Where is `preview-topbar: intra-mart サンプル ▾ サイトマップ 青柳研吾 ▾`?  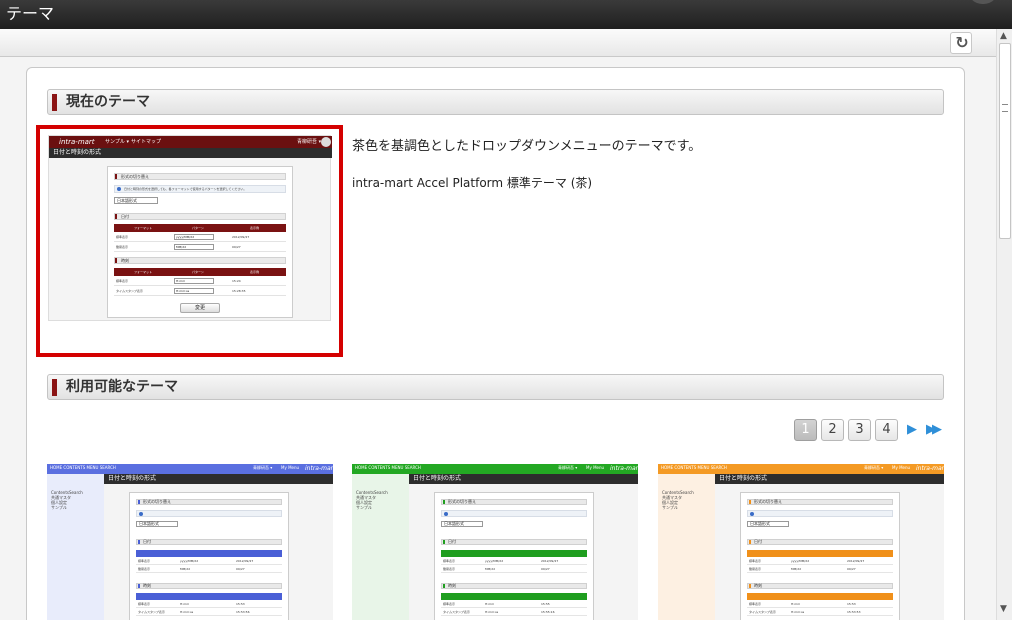
preview-topbar: intra-mart サンプル ▾ サイトマップ 青柳研吾 ▾ is located at coordinates (190, 142).